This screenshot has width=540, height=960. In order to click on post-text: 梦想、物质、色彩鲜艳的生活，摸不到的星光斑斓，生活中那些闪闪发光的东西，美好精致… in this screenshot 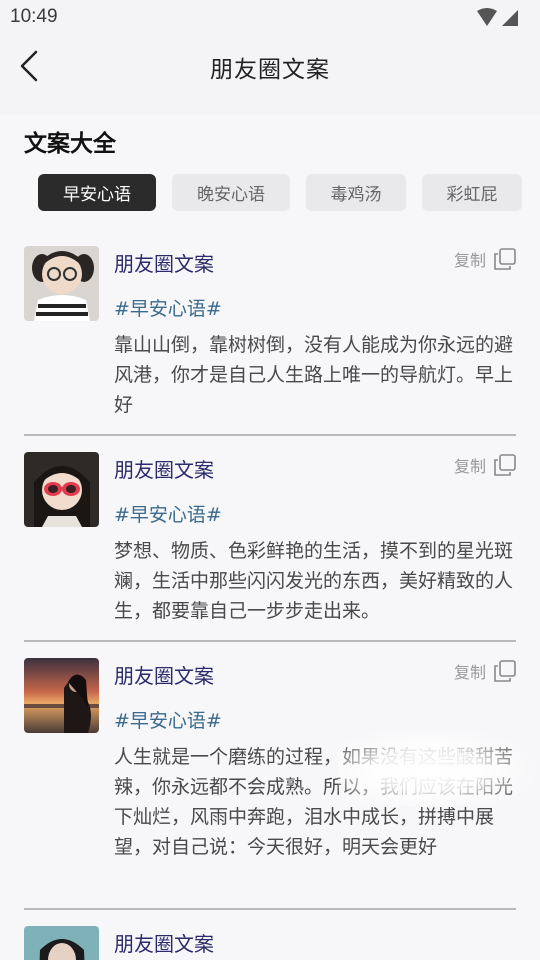, I will do `click(314, 581)`.